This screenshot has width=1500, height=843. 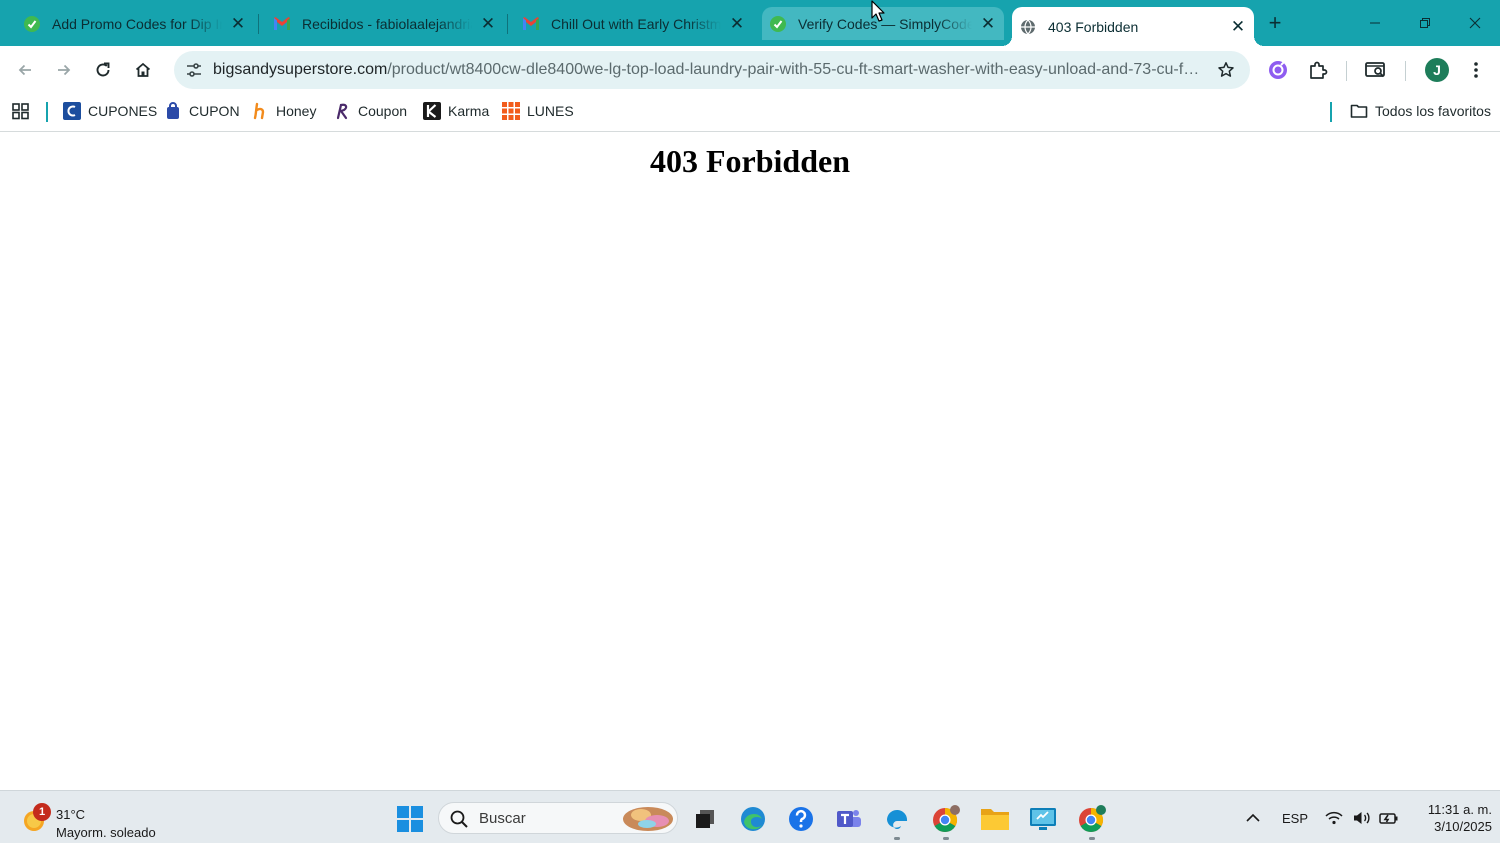 I want to click on chrome-app, so click(x=1092, y=819).